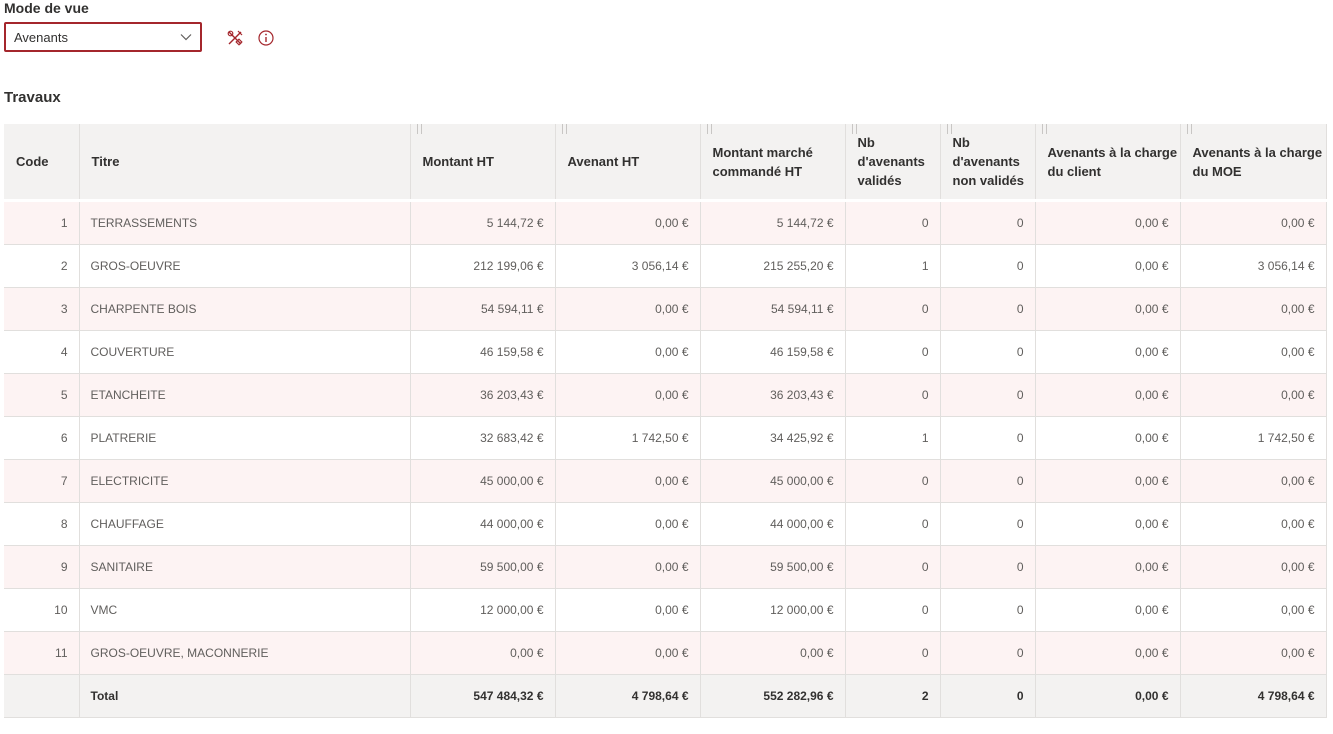  I want to click on cell-montant-marche: 54 594,11 €, so click(773, 309).